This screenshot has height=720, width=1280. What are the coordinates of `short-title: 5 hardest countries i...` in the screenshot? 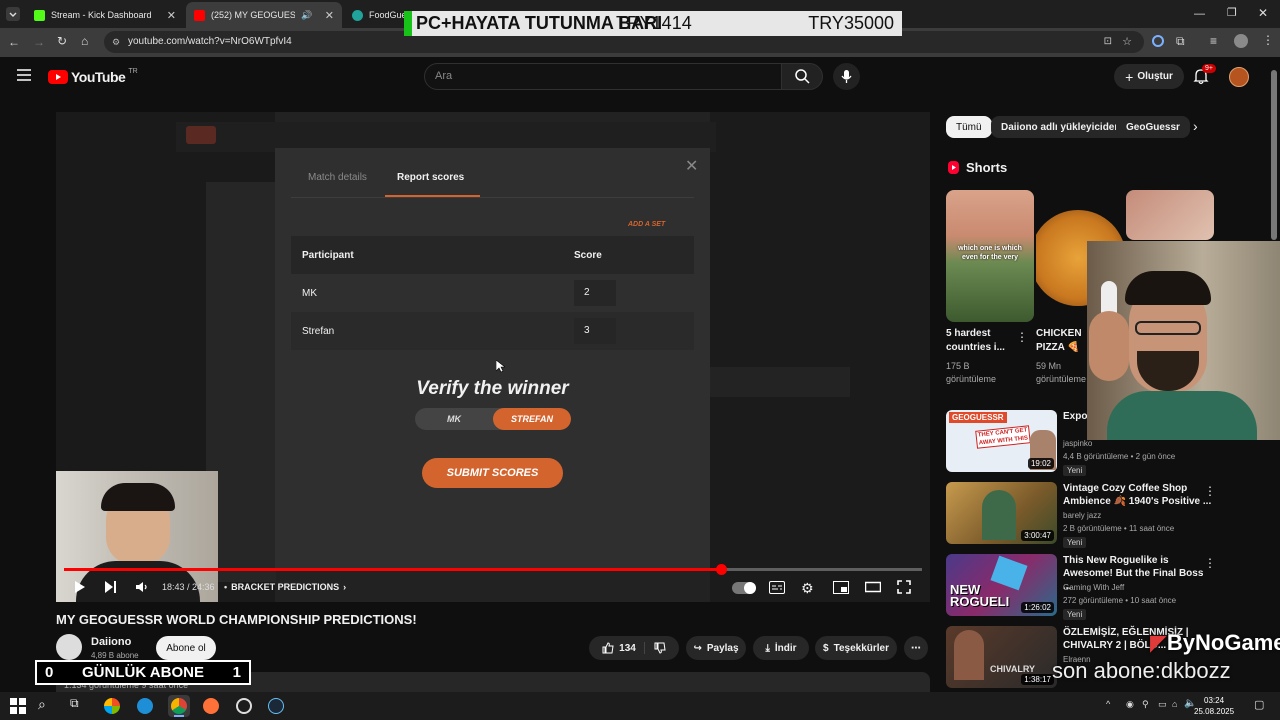 It's located at (982, 341).